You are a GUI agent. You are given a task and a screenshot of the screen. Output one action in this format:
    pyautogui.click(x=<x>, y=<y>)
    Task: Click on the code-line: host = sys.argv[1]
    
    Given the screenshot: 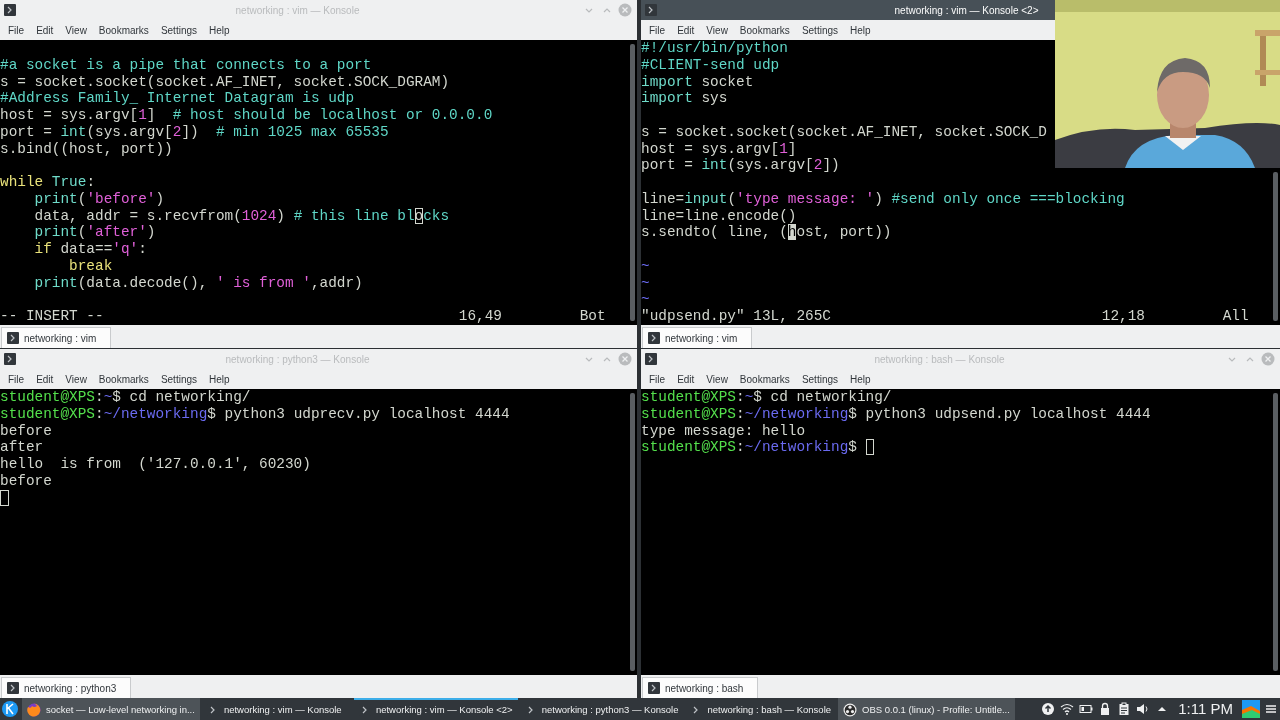 What is the action you would take?
    pyautogui.click(x=719, y=149)
    